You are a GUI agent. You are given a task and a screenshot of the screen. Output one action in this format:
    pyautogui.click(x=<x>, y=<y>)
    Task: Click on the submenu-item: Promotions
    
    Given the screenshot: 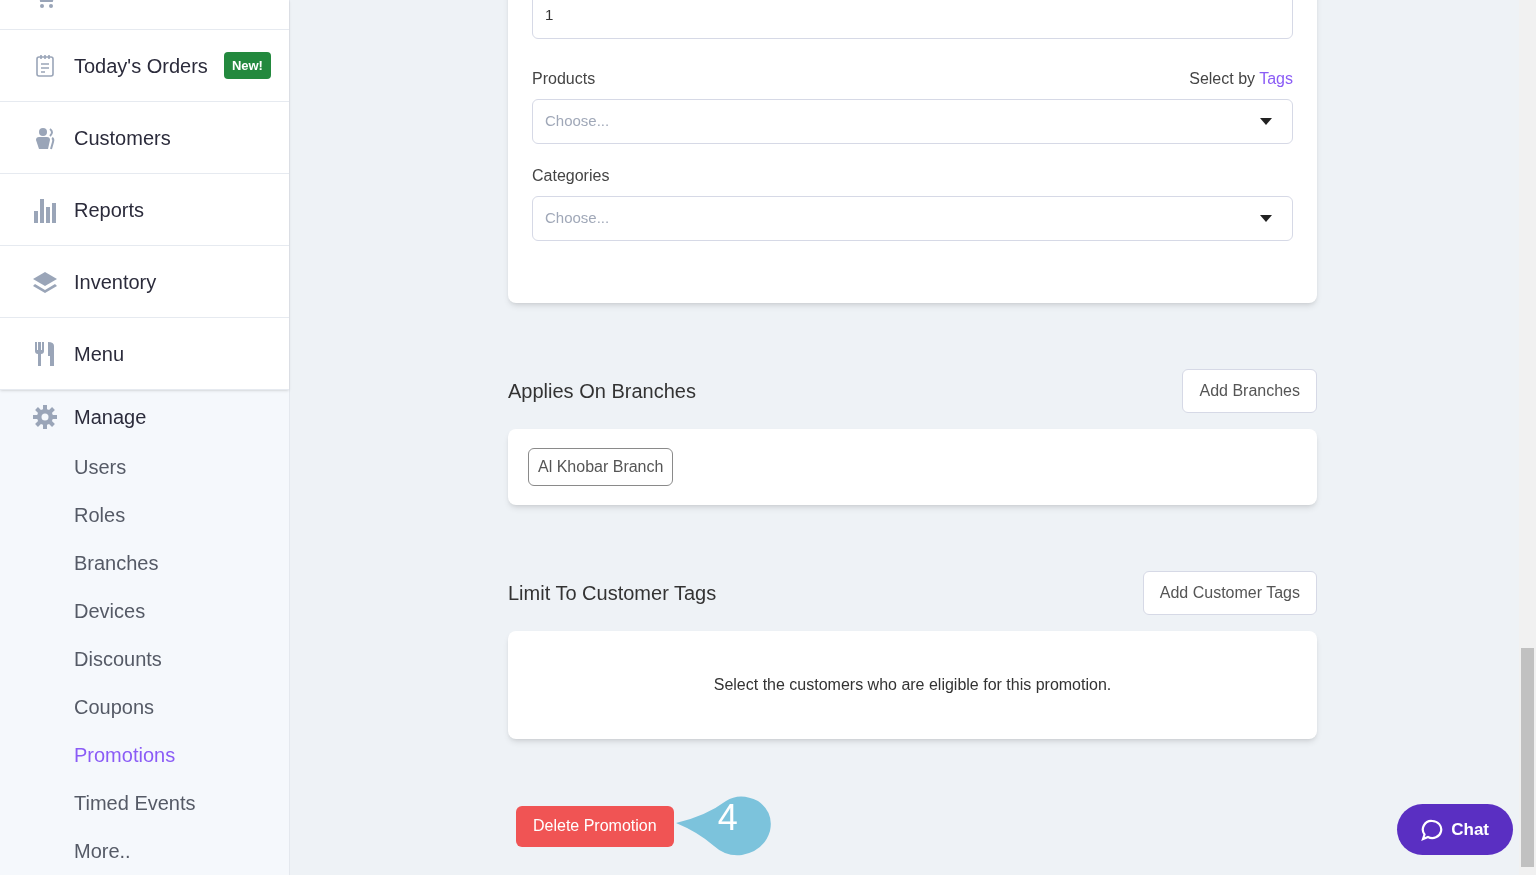 What is the action you would take?
    pyautogui.click(x=144, y=755)
    